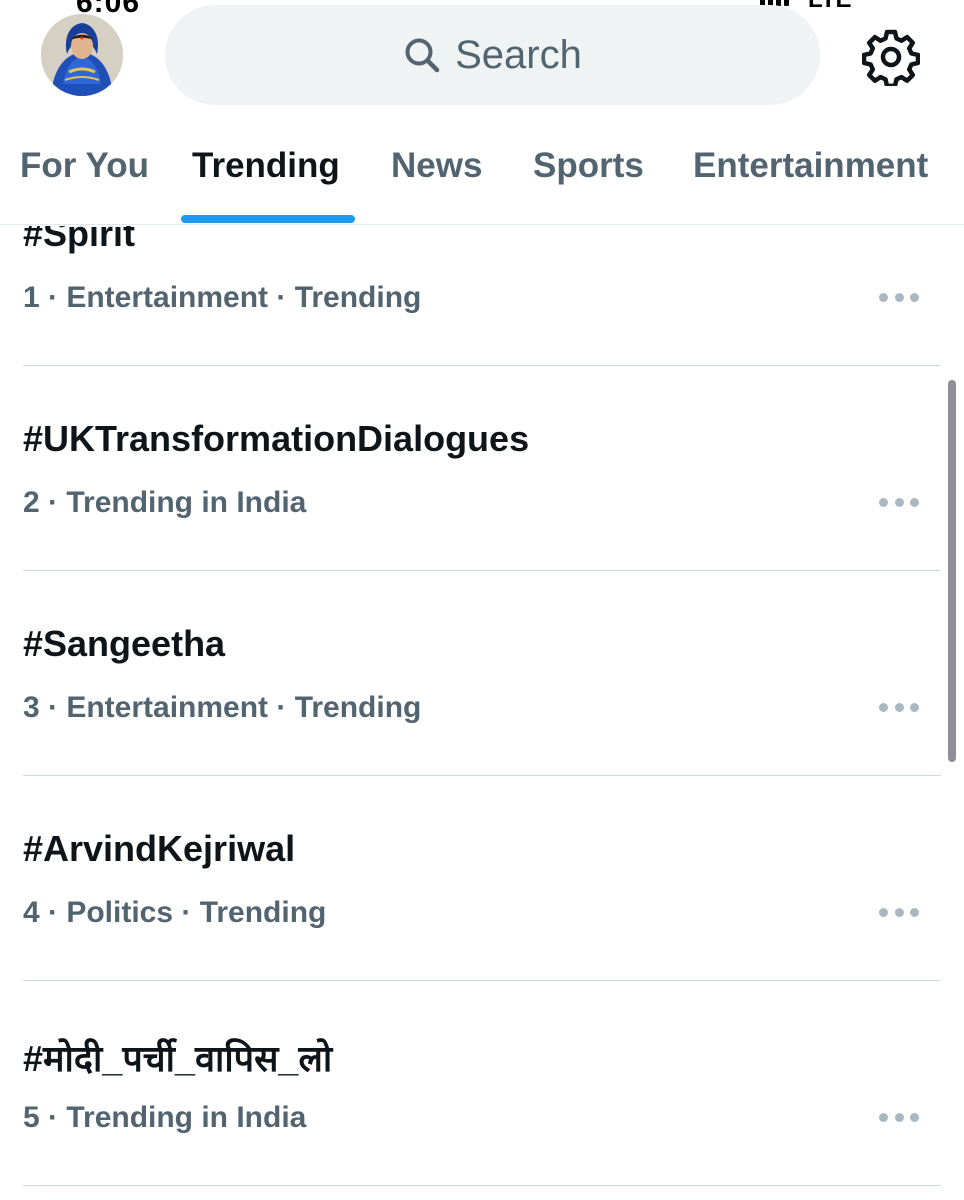 This screenshot has height=1200, width=964. Describe the element at coordinates (222, 707) in the screenshot. I see `trend-meta: 3 · Entertainment · Trending` at that location.